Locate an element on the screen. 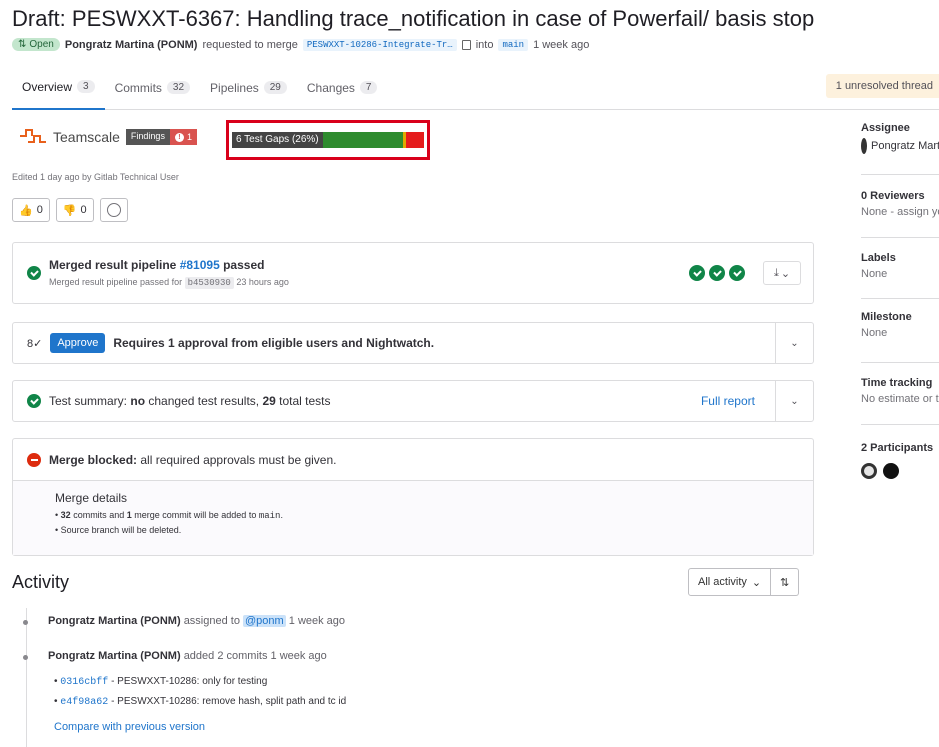 The height and width of the screenshot is (747, 939). avatar is located at coordinates (864, 146).